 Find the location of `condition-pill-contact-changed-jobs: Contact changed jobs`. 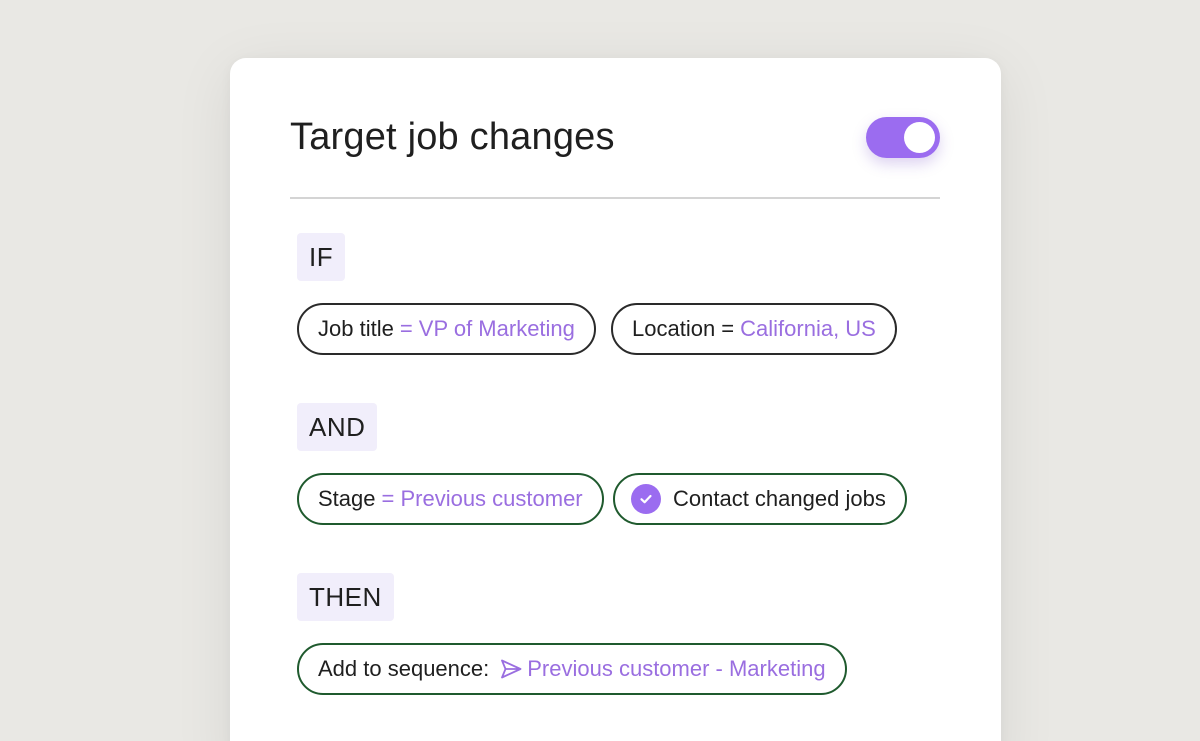

condition-pill-contact-changed-jobs: Contact changed jobs is located at coordinates (760, 499).